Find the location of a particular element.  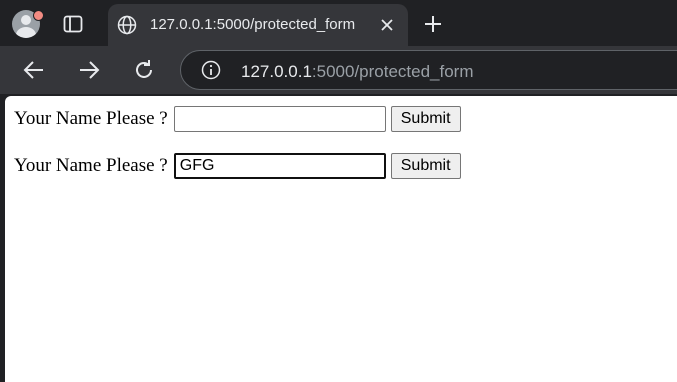

tab-strip: 127.0.0.1:5000/protected_form is located at coordinates (338, 23).